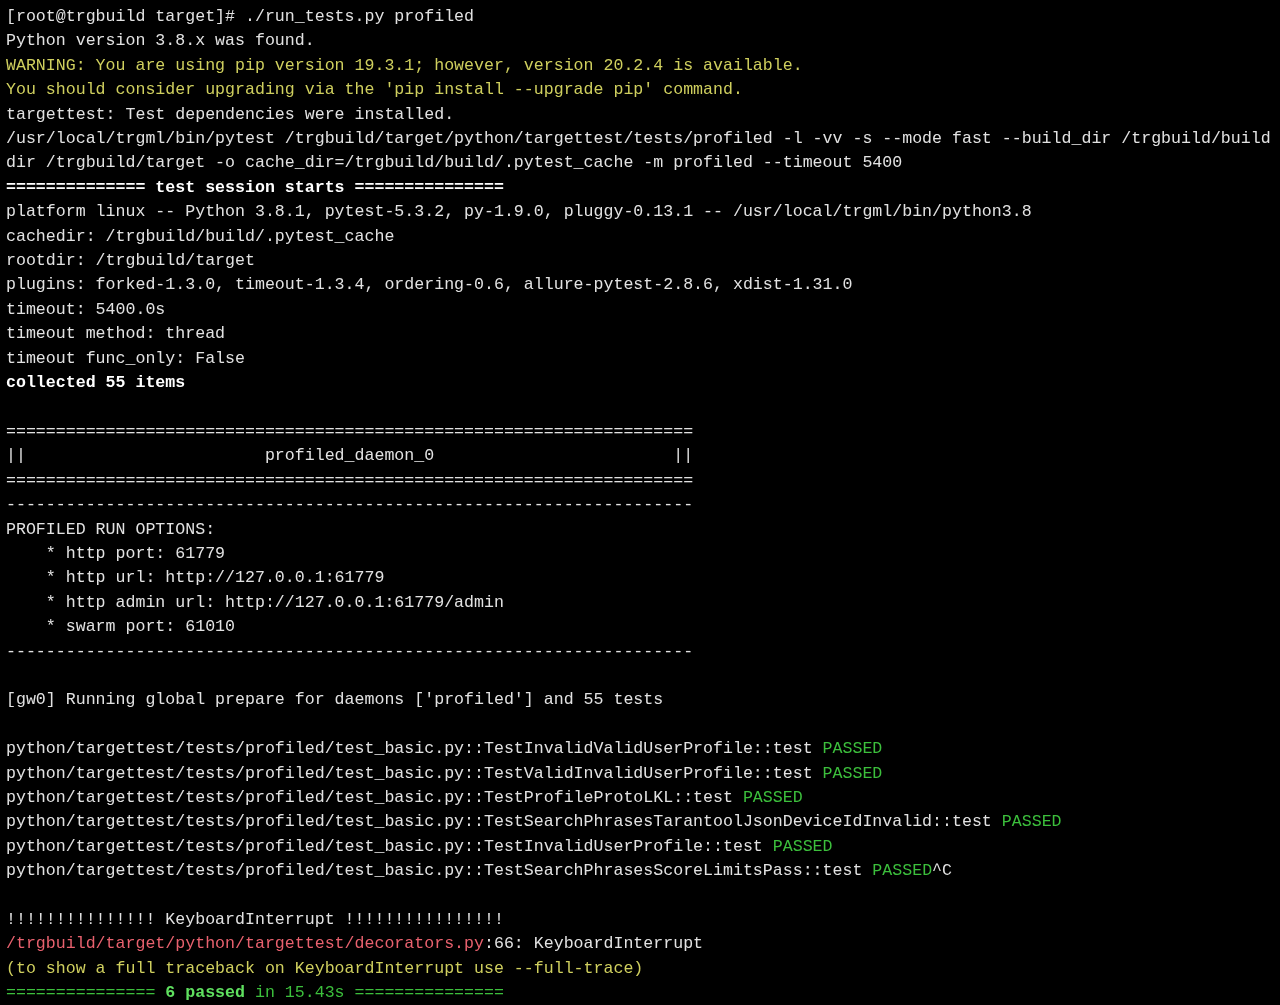  Describe the element at coordinates (479, 871) in the screenshot. I see `terminal-line: python/targettest/tests/profiled/test_basic.py::TestSearchPhrasesScoreLimitsPass::test PASSED^C` at that location.